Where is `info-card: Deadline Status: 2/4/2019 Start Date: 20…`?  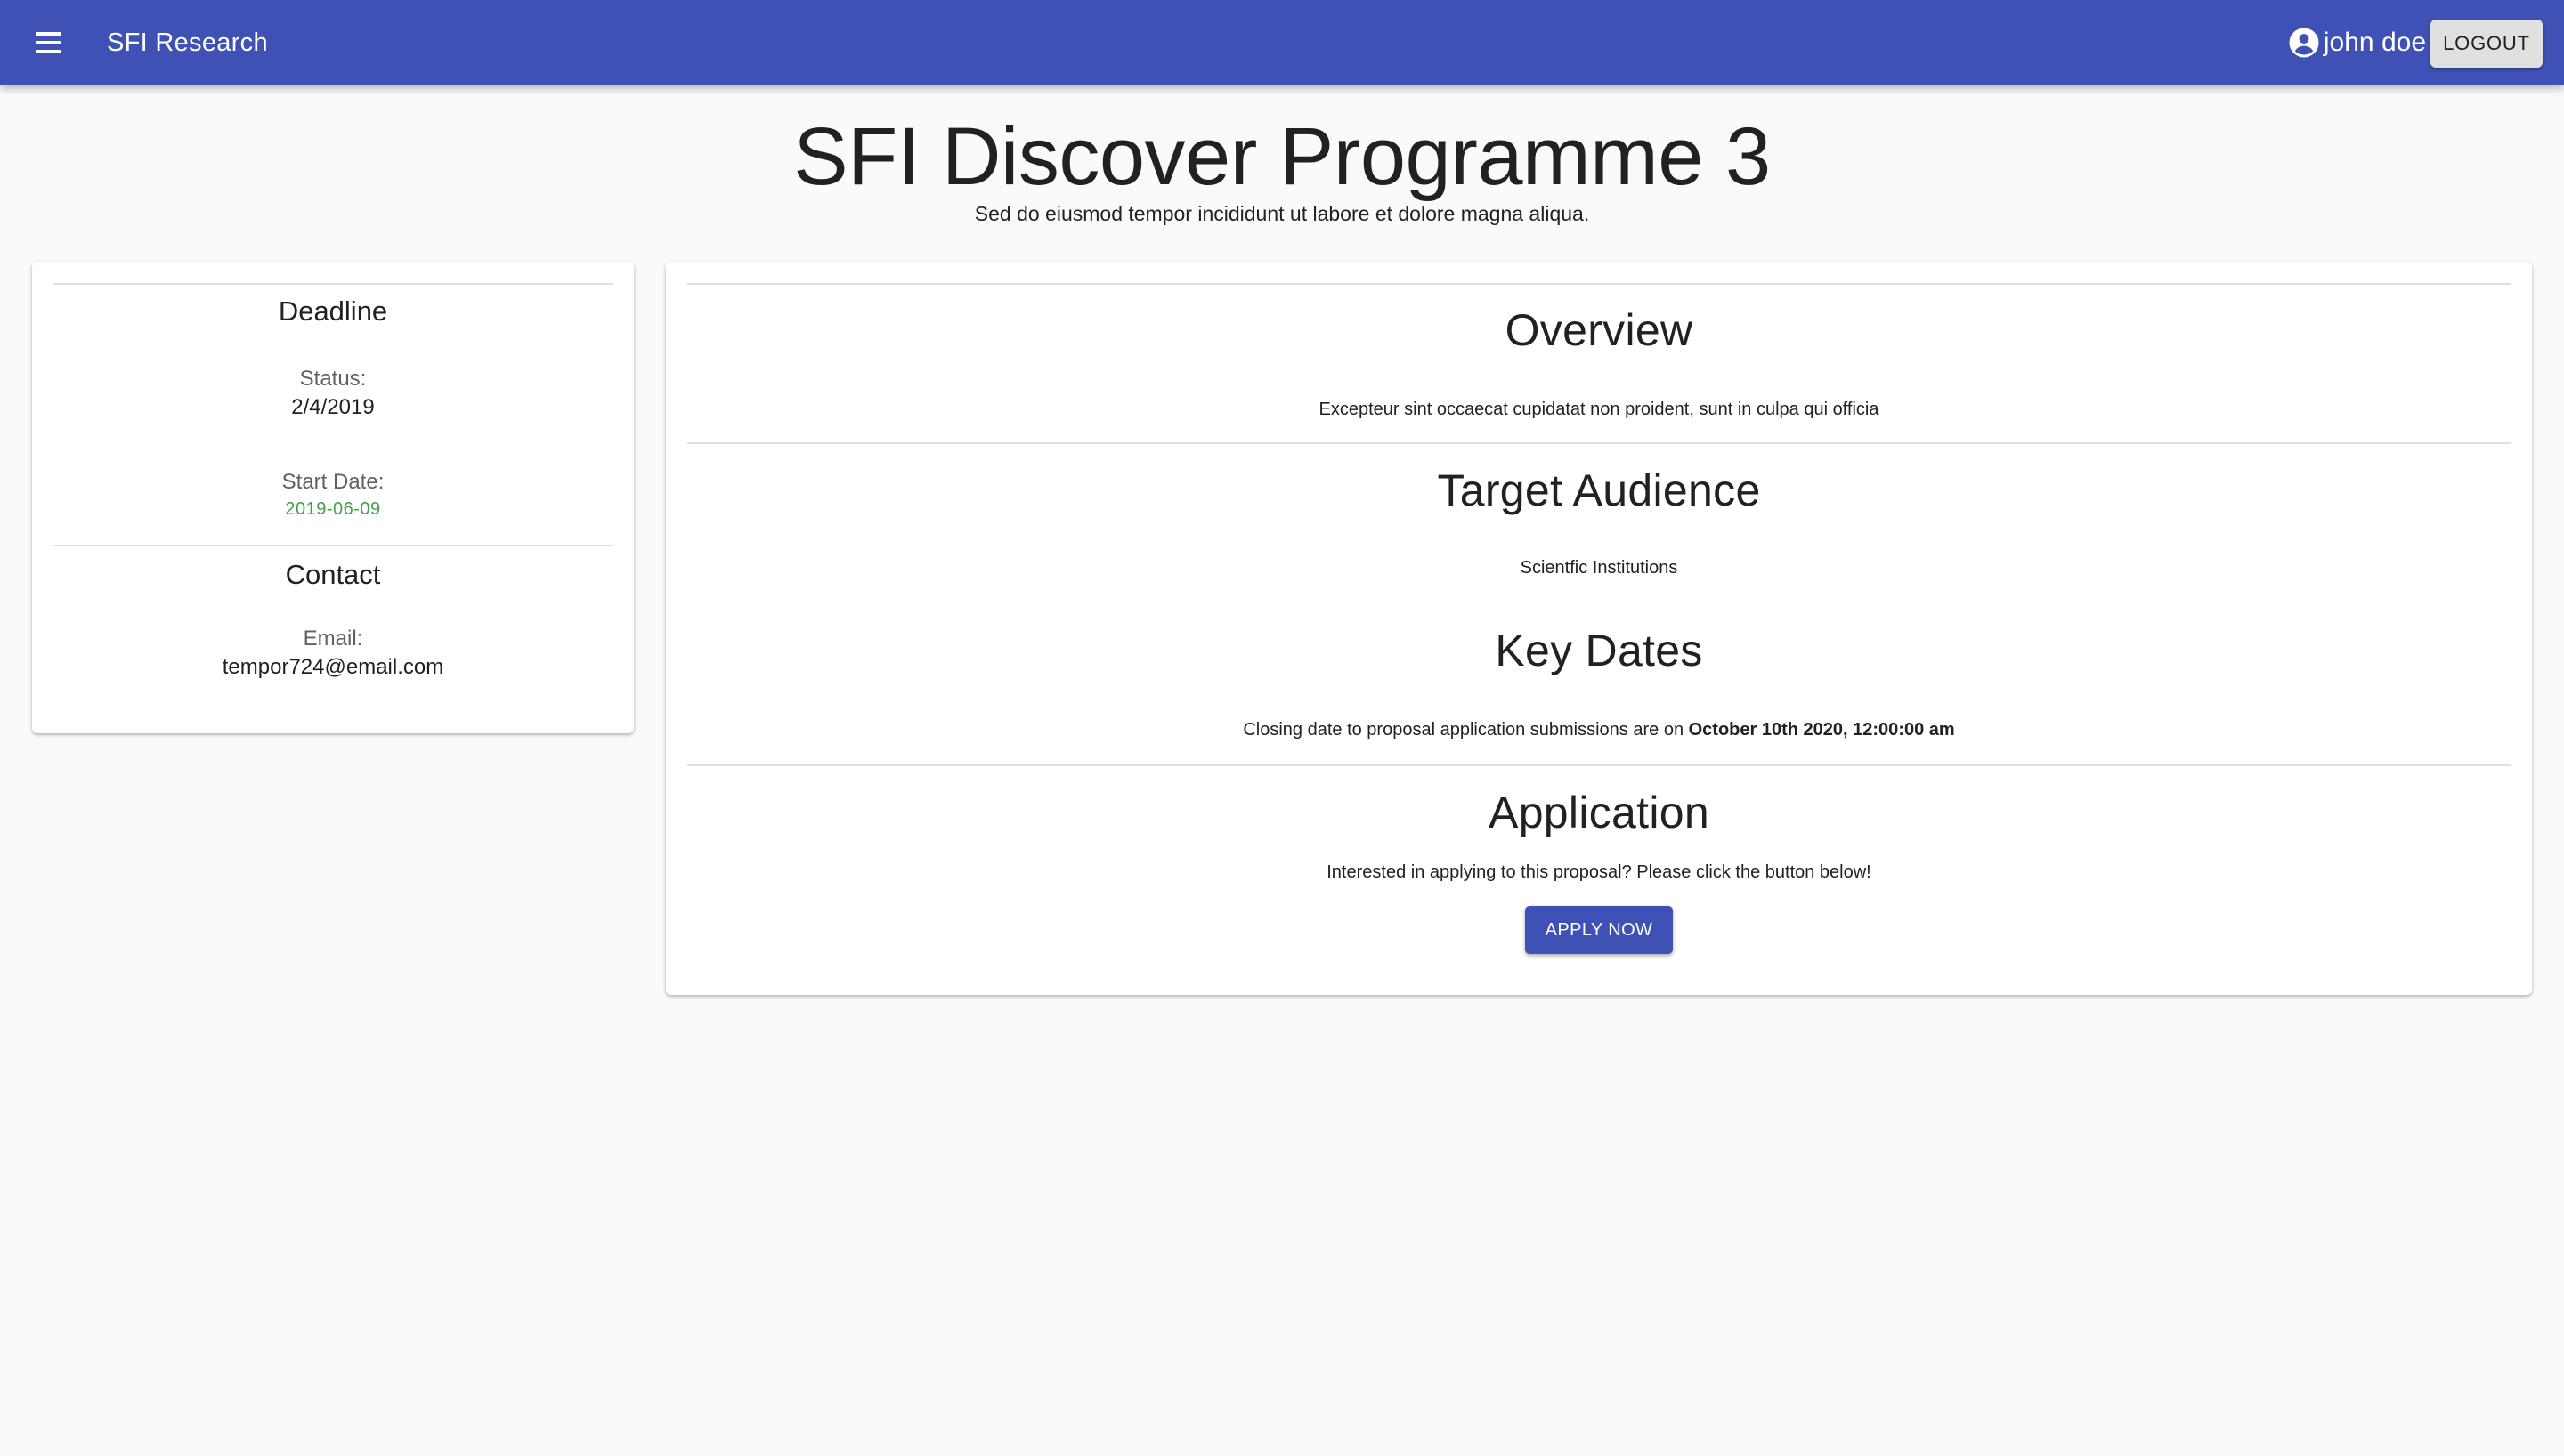
info-card: Deadline Status: 2/4/2019 Start Date: 20… is located at coordinates (333, 498).